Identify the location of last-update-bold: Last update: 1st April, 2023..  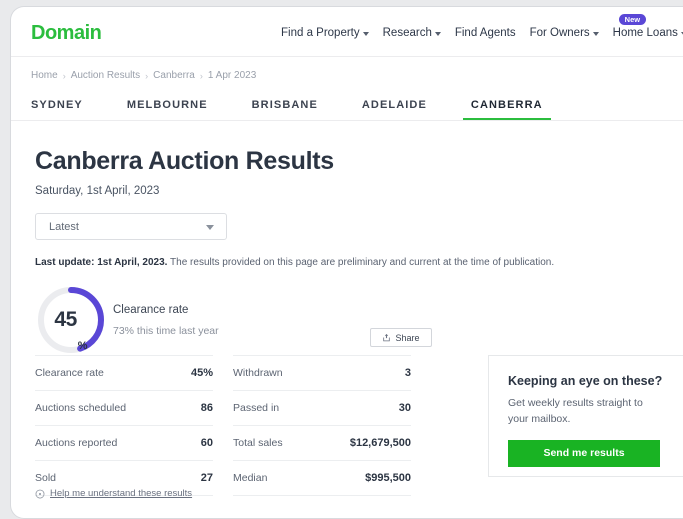
(101, 262).